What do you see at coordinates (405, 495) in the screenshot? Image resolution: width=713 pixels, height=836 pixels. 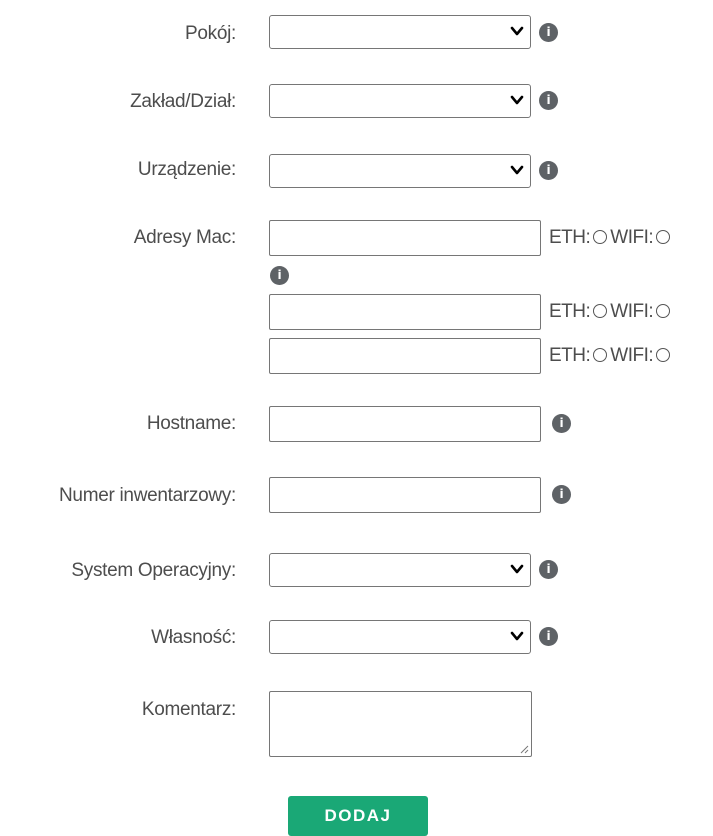 I see `inventory-input` at bounding box center [405, 495].